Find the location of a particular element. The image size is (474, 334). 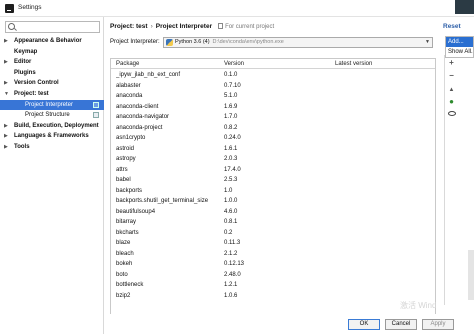

sidebar-item-build-execution-deployment: ▶ Build, Execution, Deployment is located at coordinates (52, 126).